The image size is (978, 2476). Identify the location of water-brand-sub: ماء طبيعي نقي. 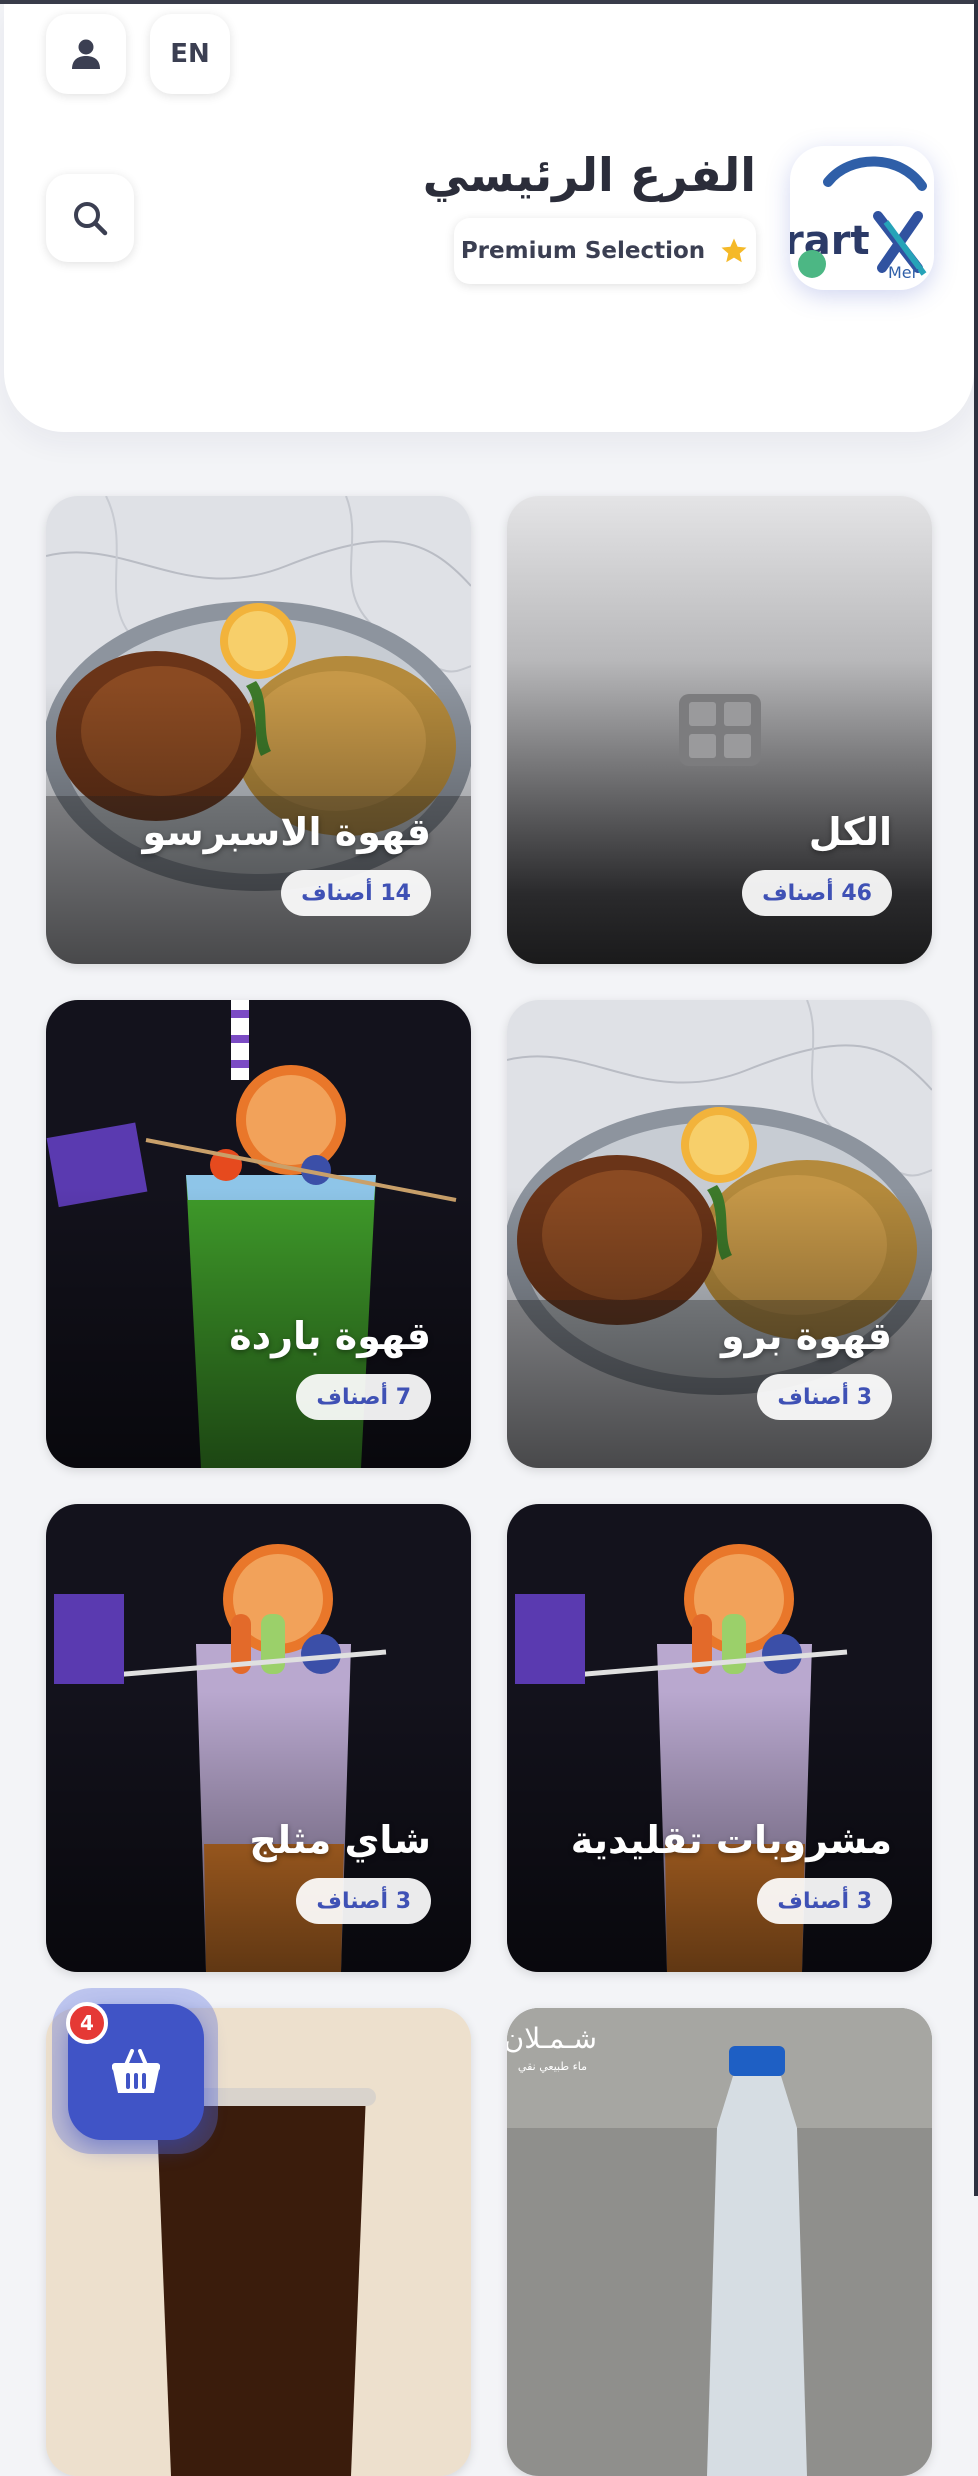
(552, 2066).